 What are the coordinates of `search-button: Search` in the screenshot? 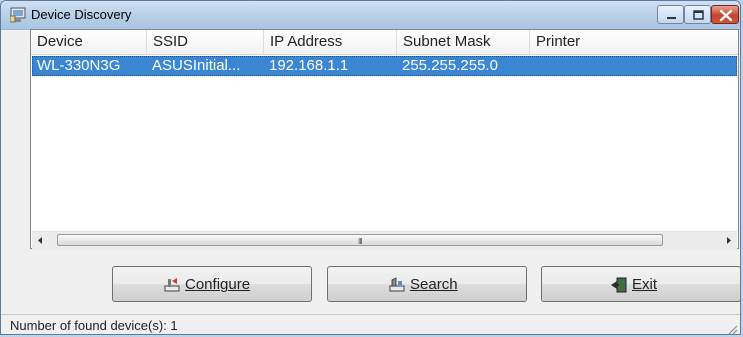 It's located at (427, 284).